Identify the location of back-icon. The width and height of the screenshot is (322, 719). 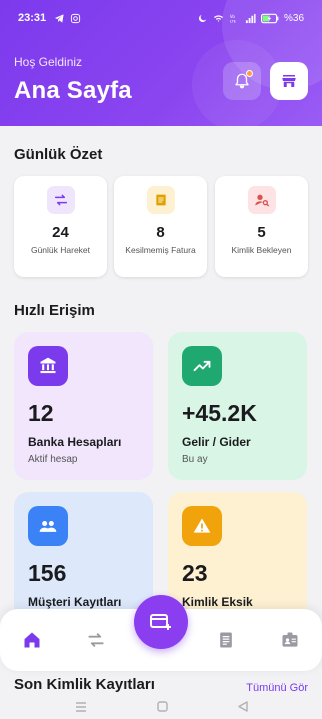
(242, 708).